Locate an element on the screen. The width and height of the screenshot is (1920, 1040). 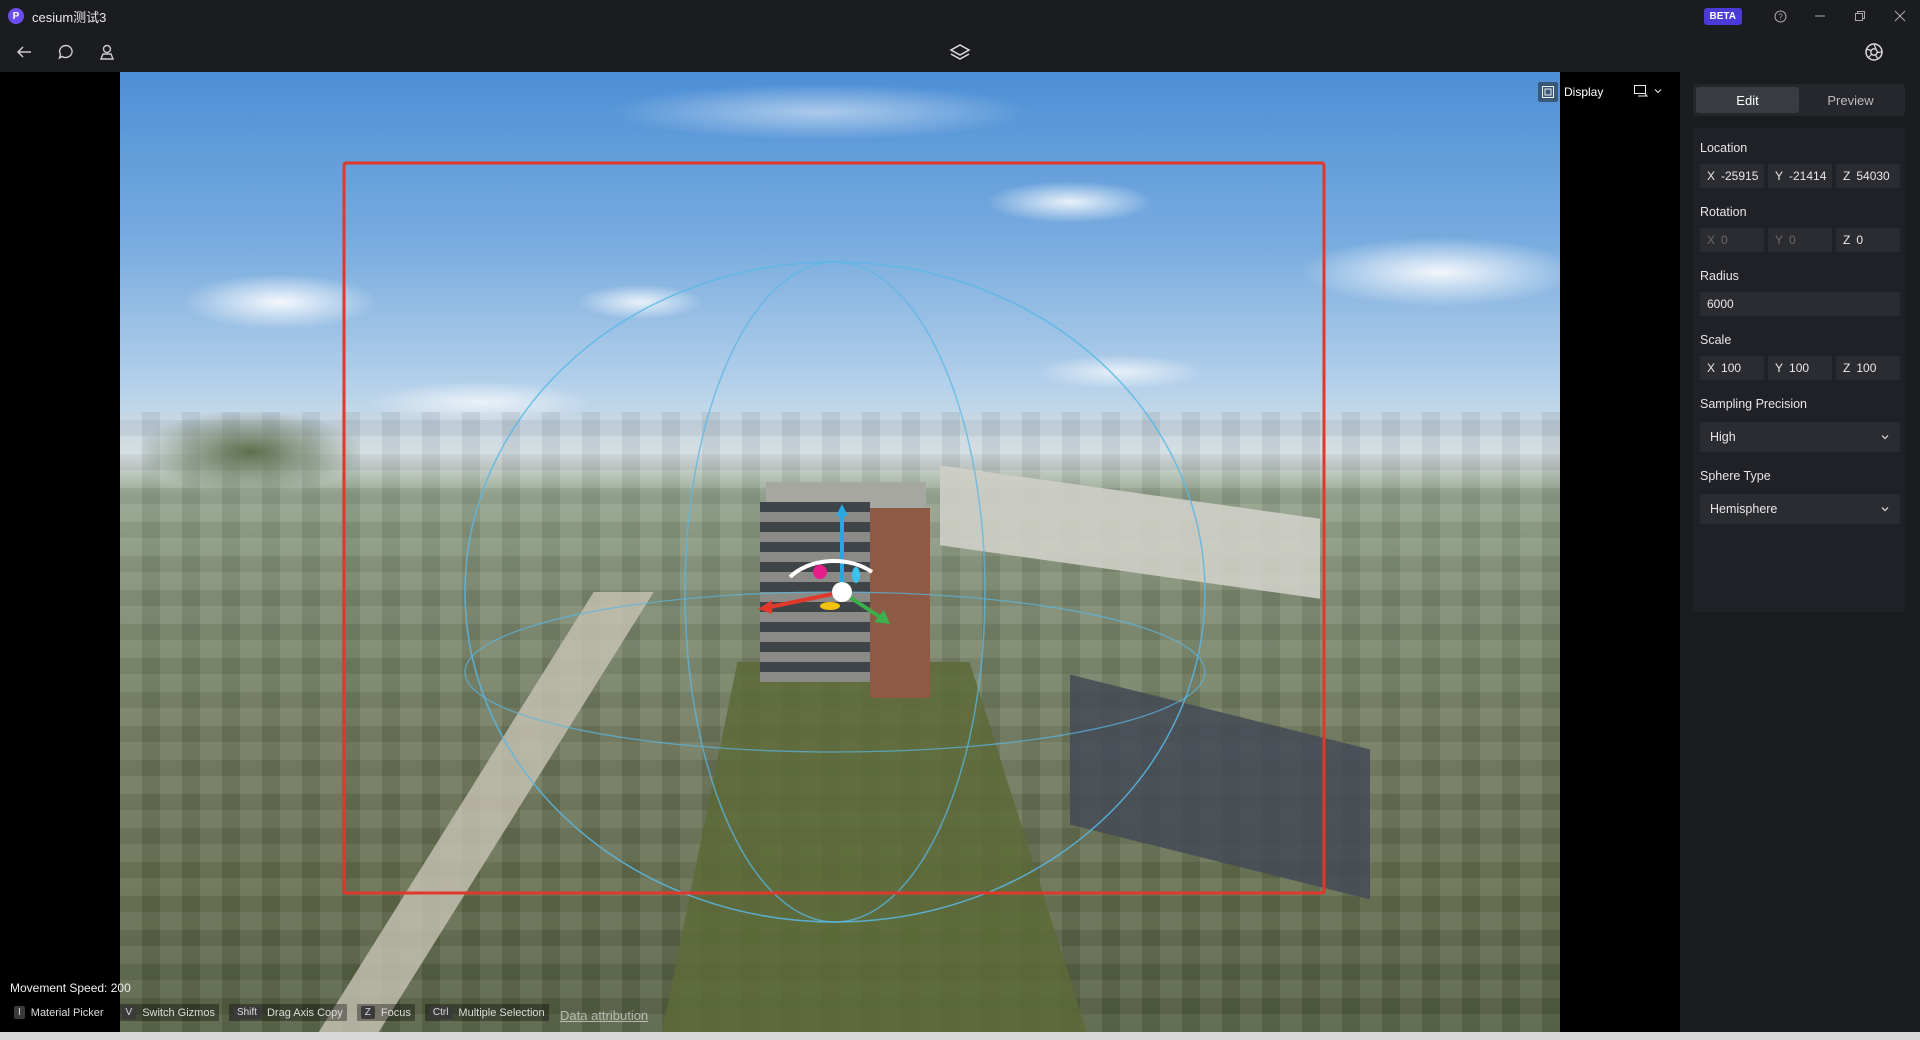
sphere-type-value: Hemisphere is located at coordinates (1744, 509).